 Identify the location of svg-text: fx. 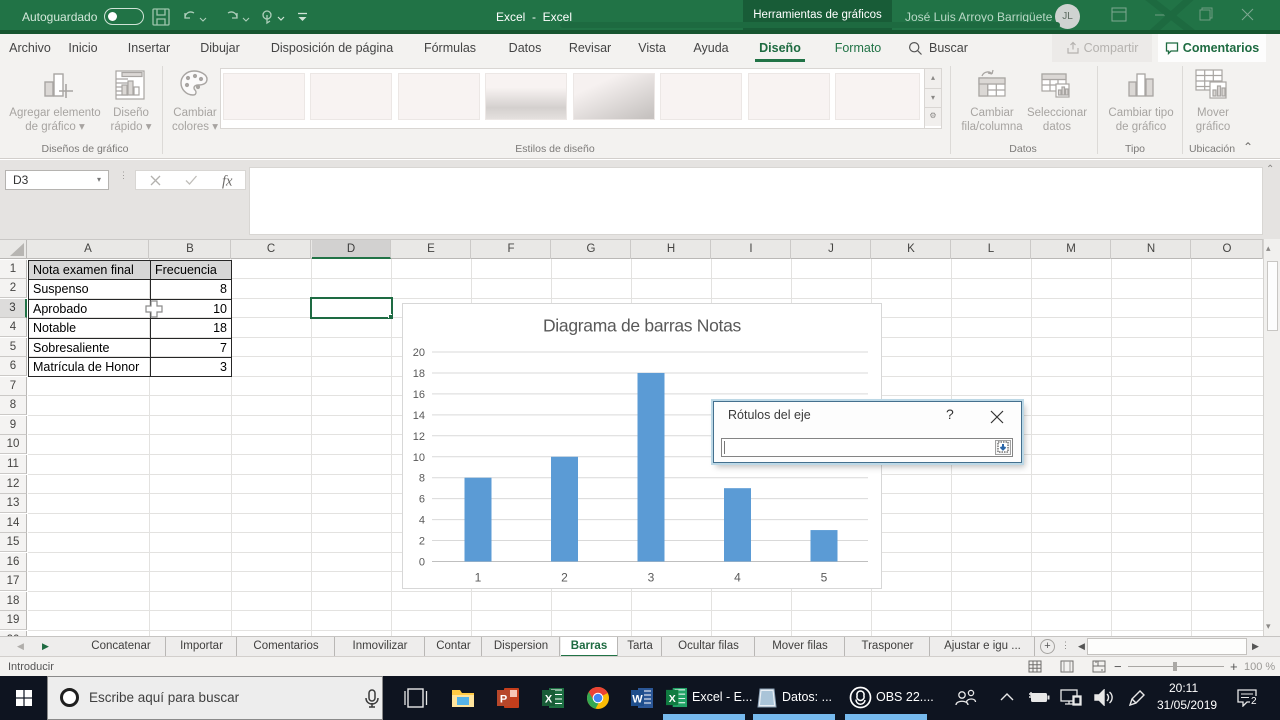
(227, 182).